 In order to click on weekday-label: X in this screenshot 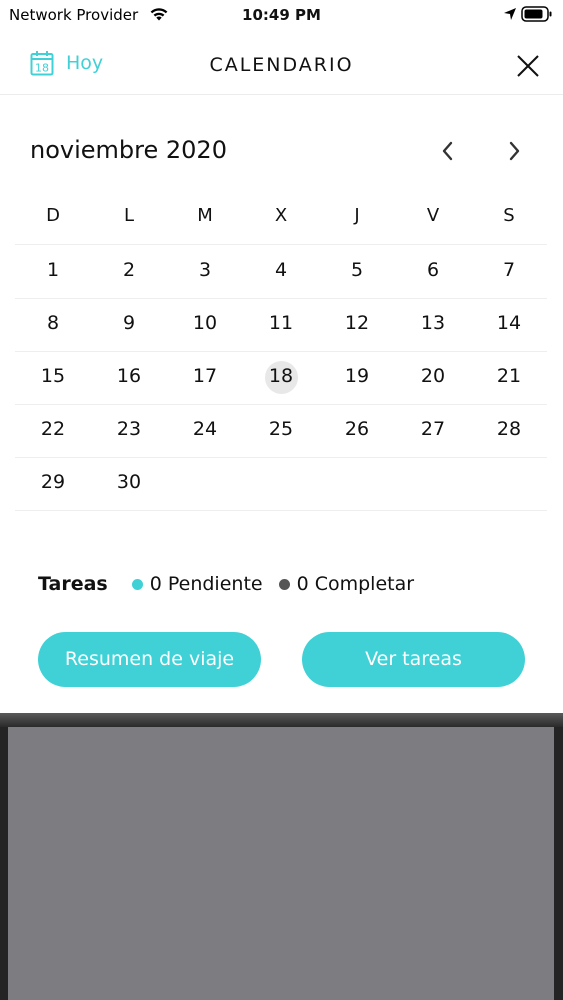, I will do `click(281, 215)`.